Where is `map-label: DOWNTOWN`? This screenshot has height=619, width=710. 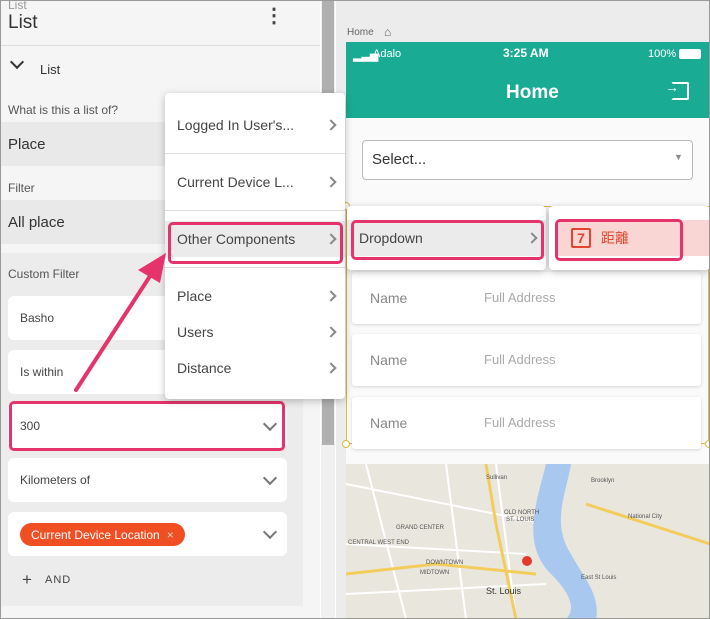 map-label: DOWNTOWN is located at coordinates (444, 563).